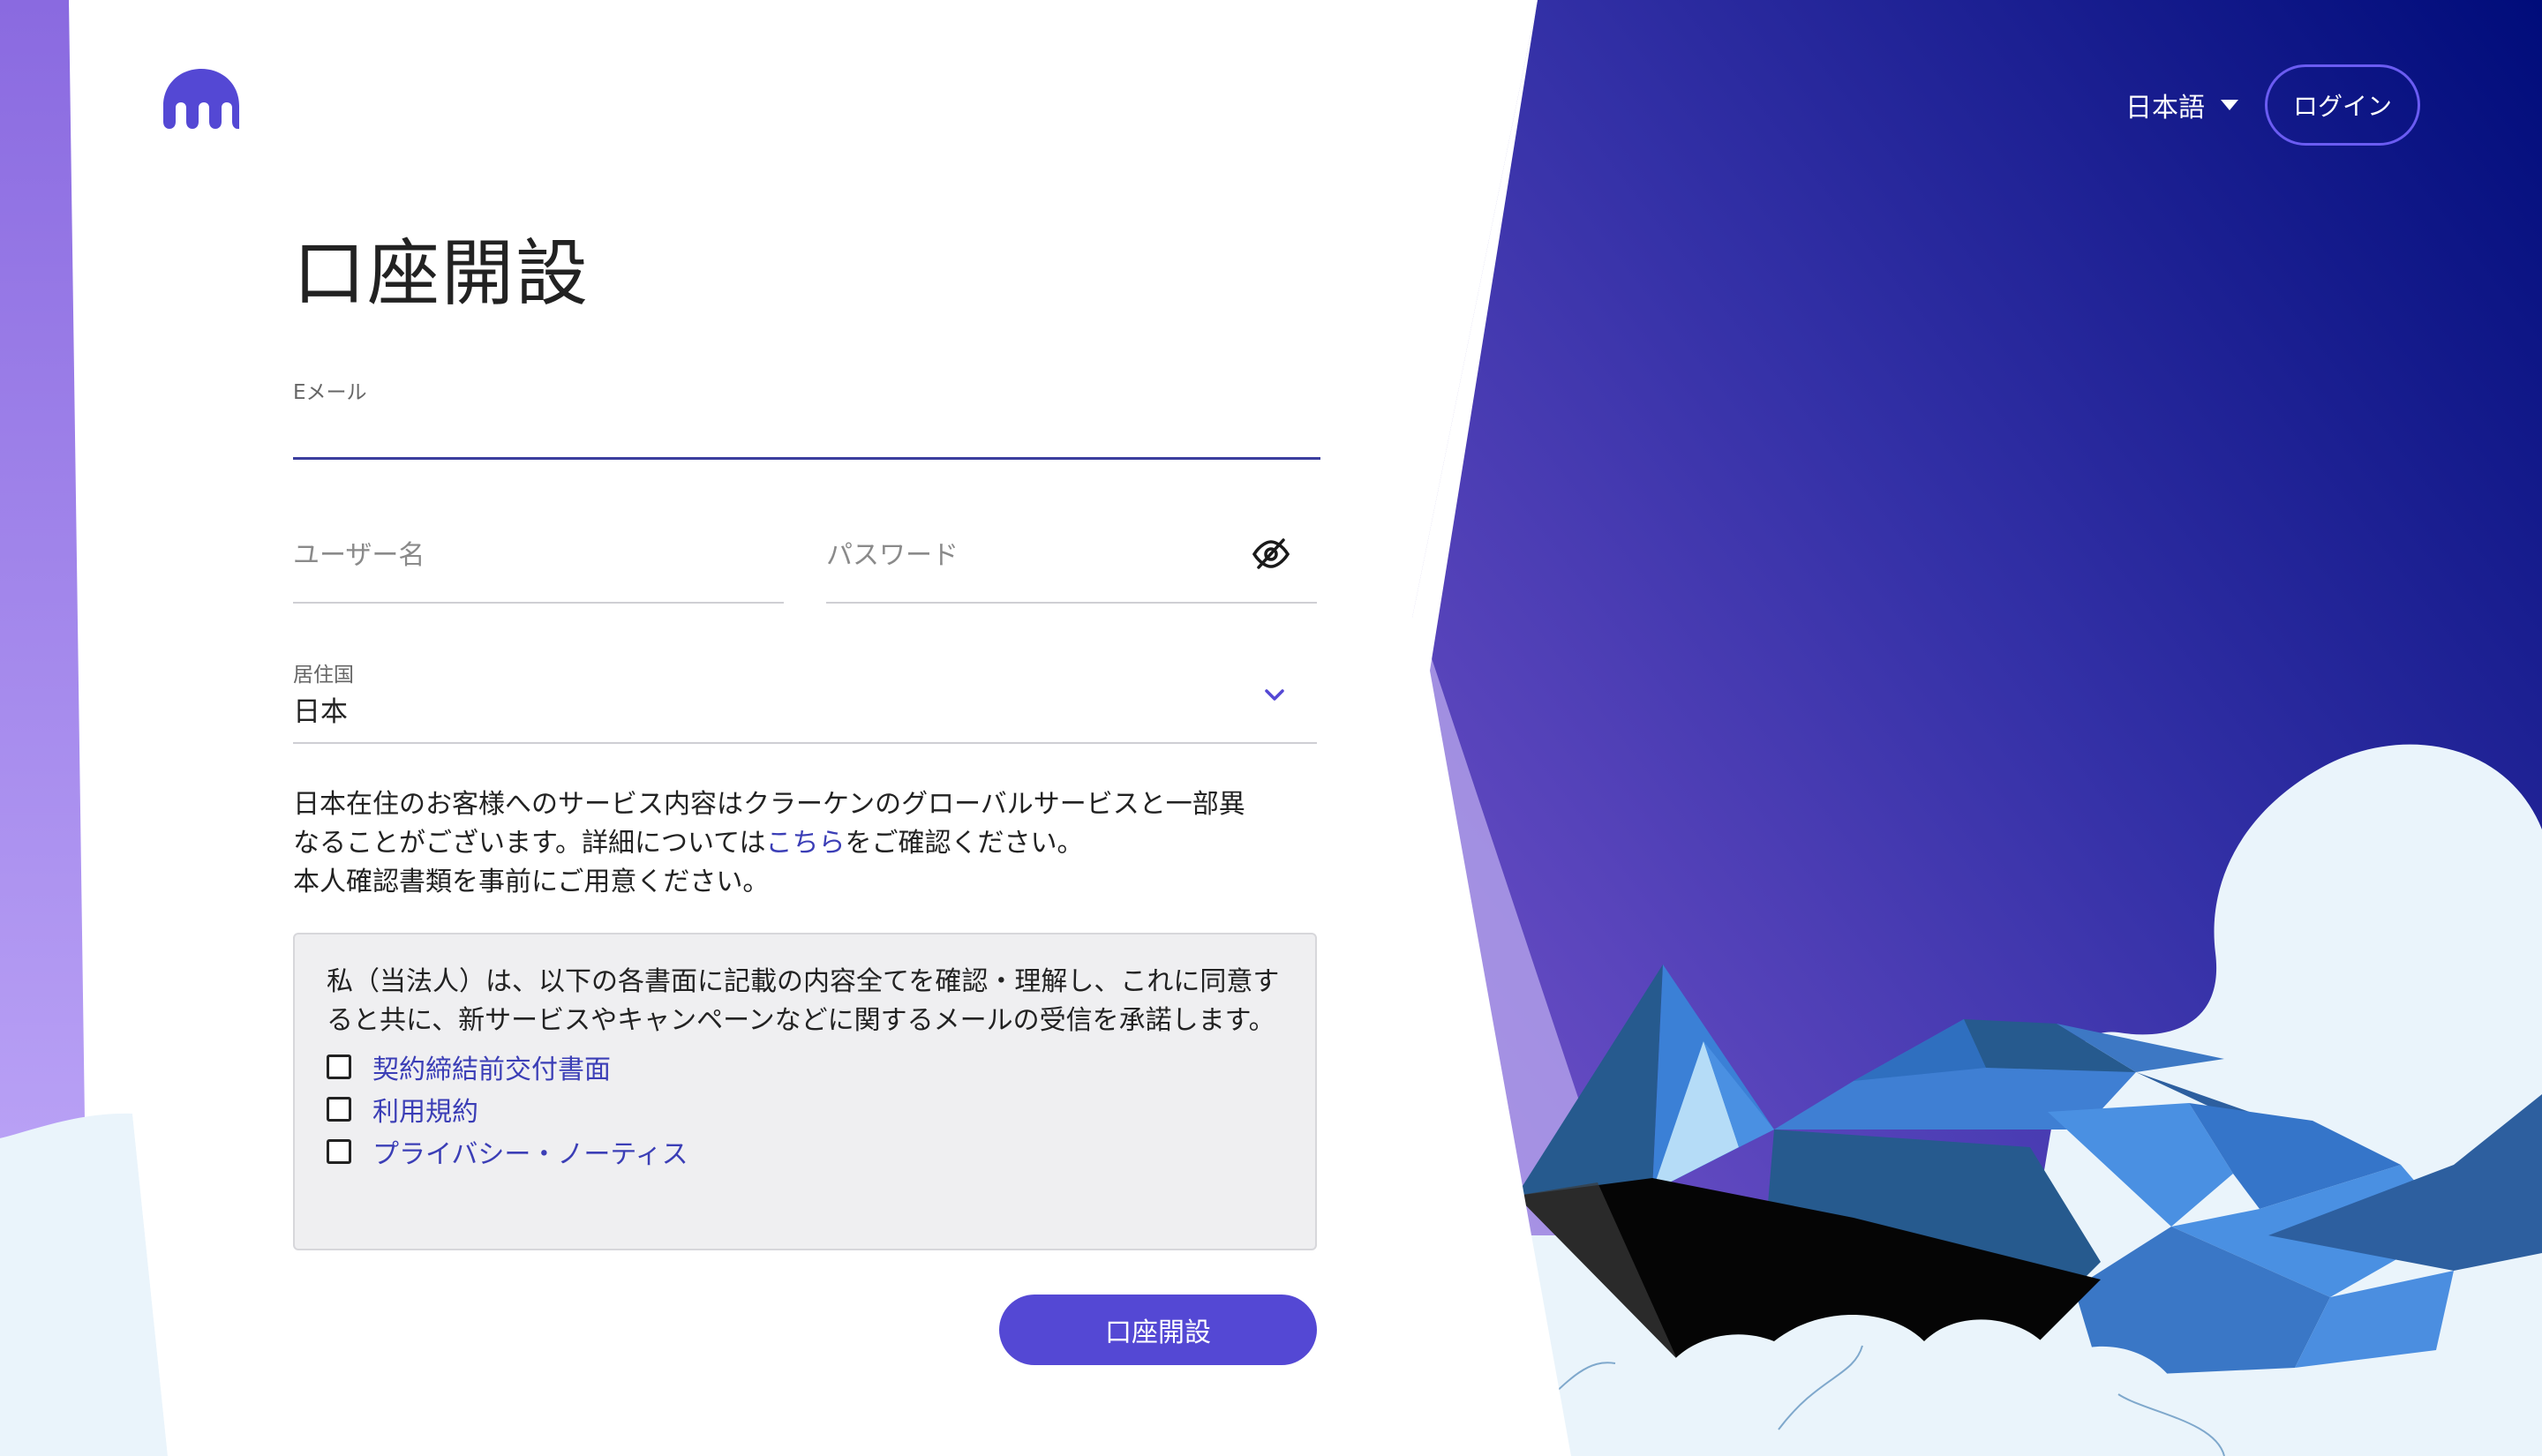 The width and height of the screenshot is (2542, 1456). What do you see at coordinates (806, 843) in the screenshot?
I see `notice-link: こちら` at bounding box center [806, 843].